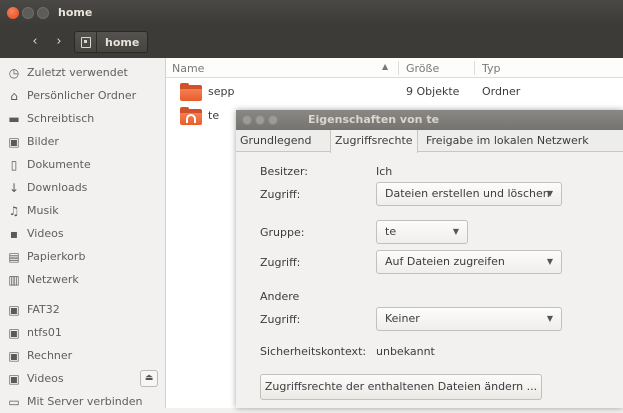 The height and width of the screenshot is (413, 623). I want to click on sidebar-item-label: Mit Server verbinden, so click(85, 401).